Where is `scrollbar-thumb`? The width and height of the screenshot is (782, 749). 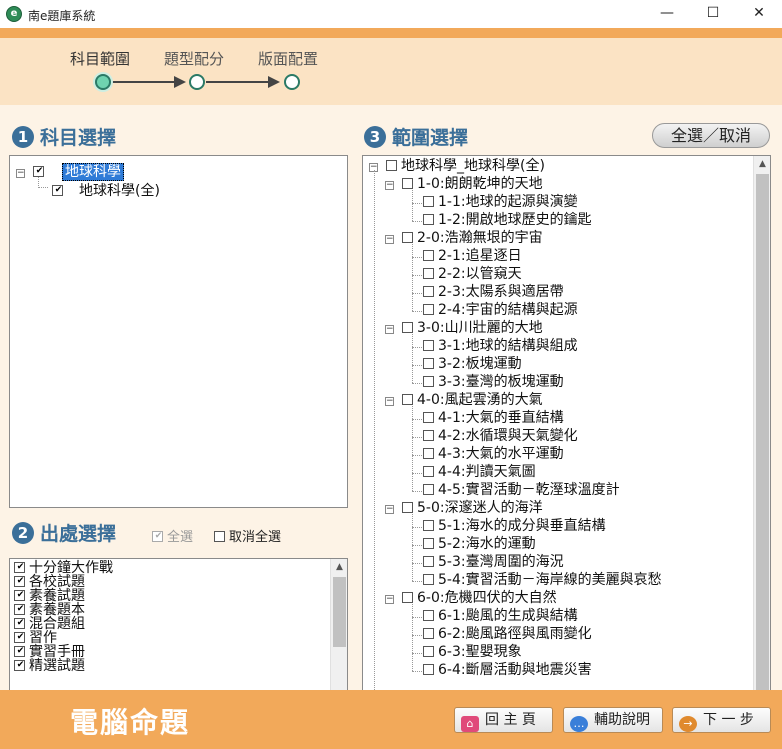
scrollbar-thumb is located at coordinates (762, 461).